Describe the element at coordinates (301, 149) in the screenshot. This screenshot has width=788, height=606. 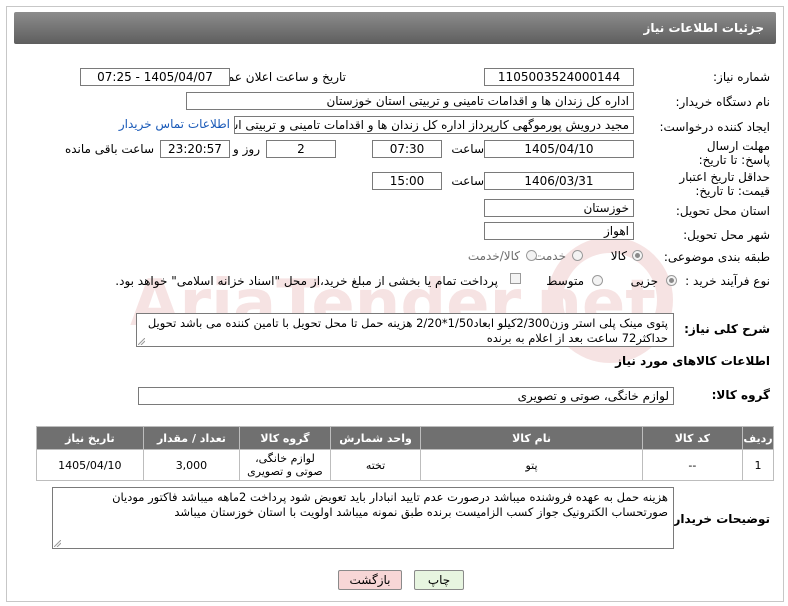
I see `deadline-days-field: 2` at that location.